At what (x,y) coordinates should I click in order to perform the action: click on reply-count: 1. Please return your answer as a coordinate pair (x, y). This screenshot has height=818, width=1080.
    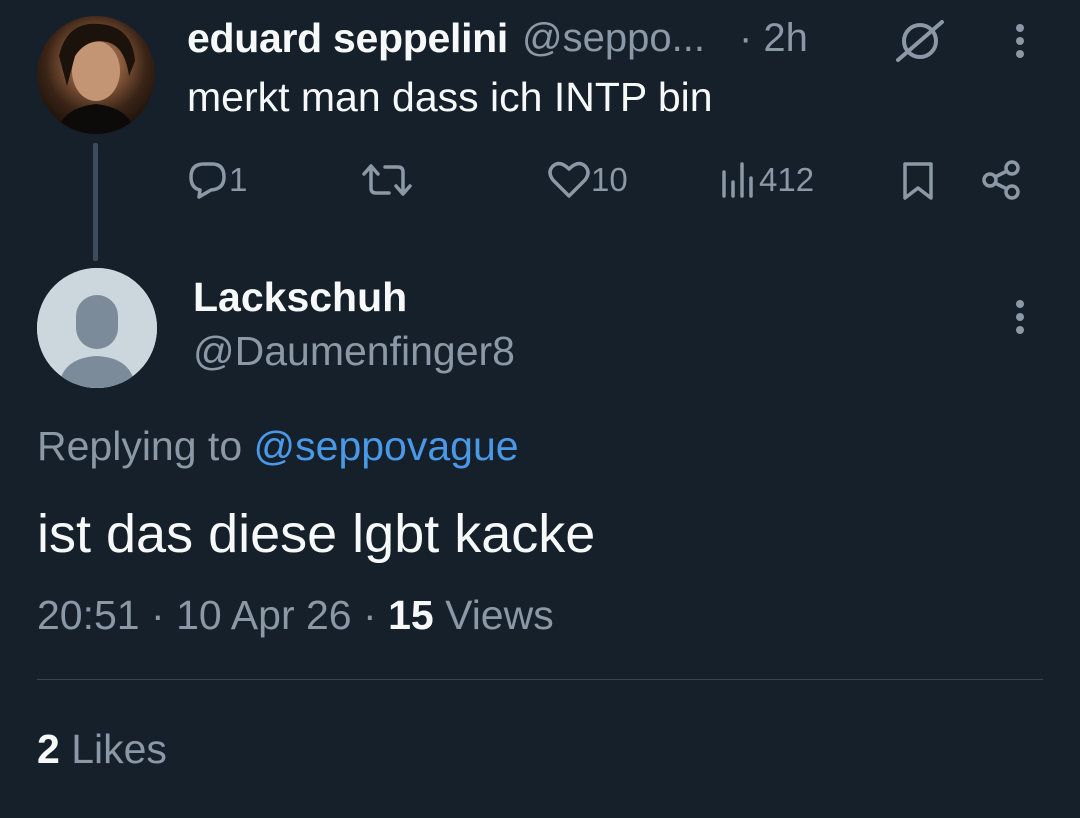
    Looking at the image, I should click on (238, 179).